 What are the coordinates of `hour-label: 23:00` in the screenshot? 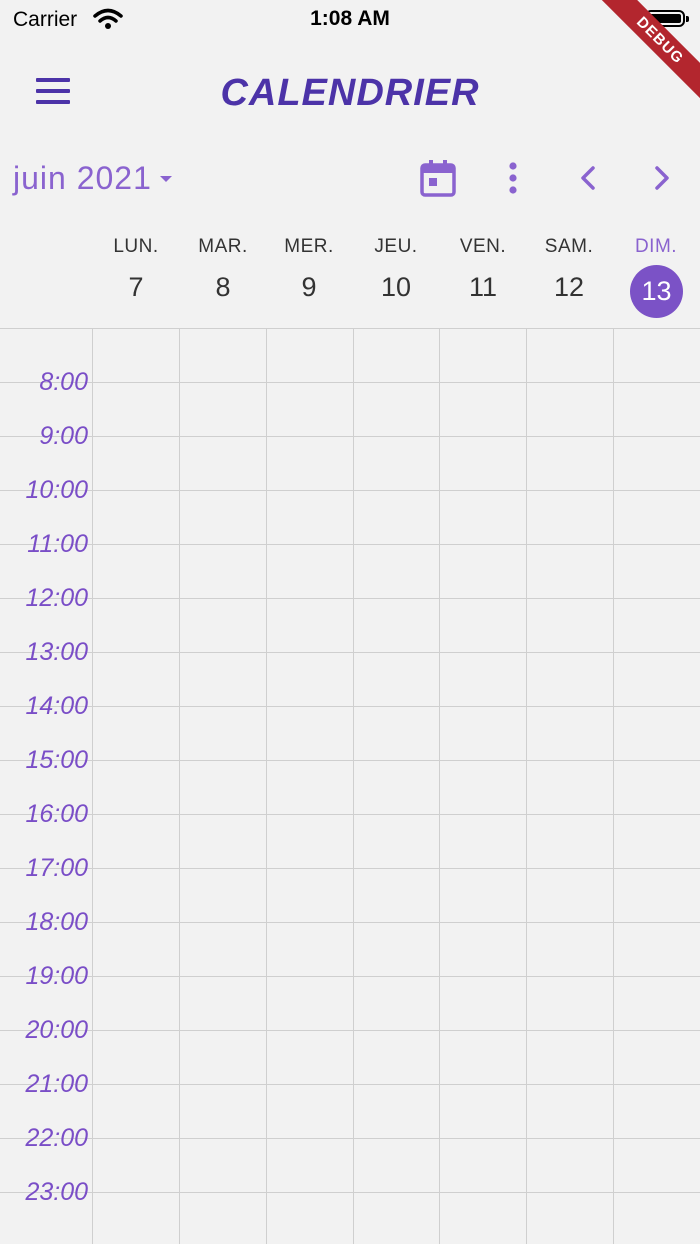 It's located at (56, 1192).